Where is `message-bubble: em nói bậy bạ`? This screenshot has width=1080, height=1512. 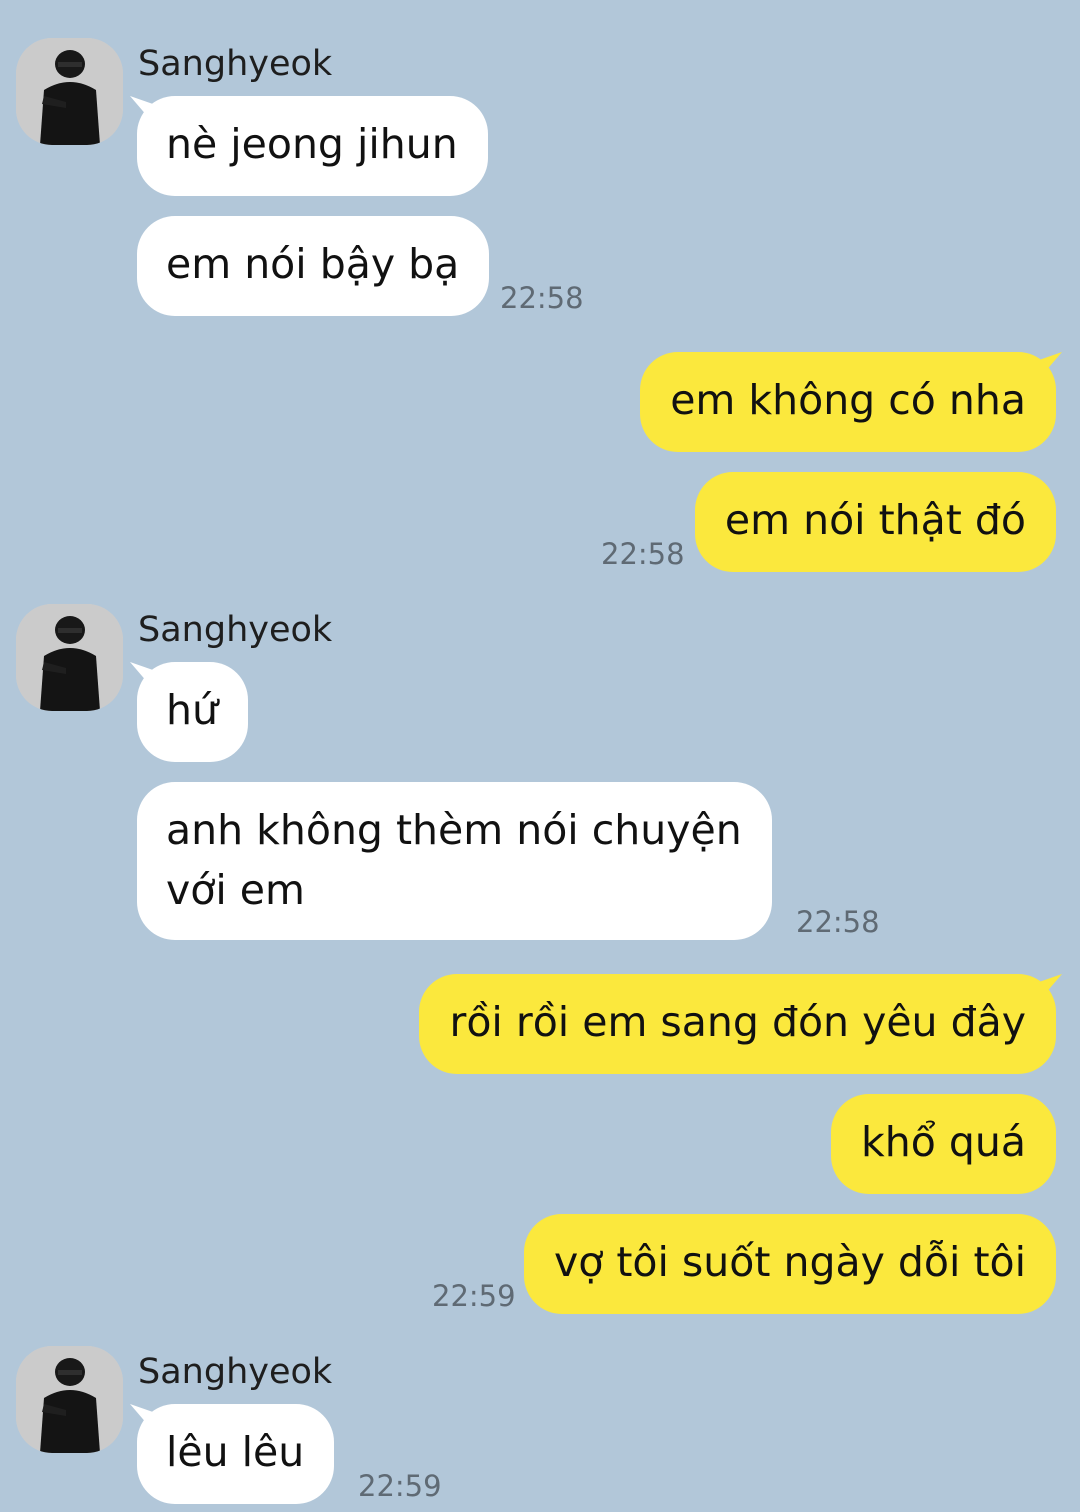
message-bubble: em nói bậy bạ is located at coordinates (313, 266).